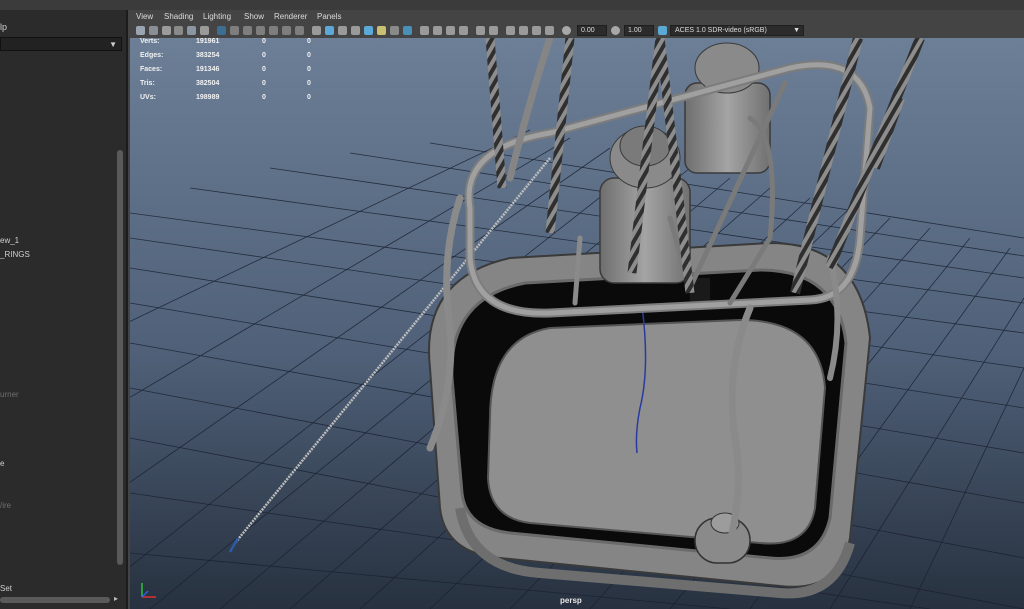 This screenshot has height=609, width=1024. I want to click on exposure-field: 0.00, so click(592, 30).